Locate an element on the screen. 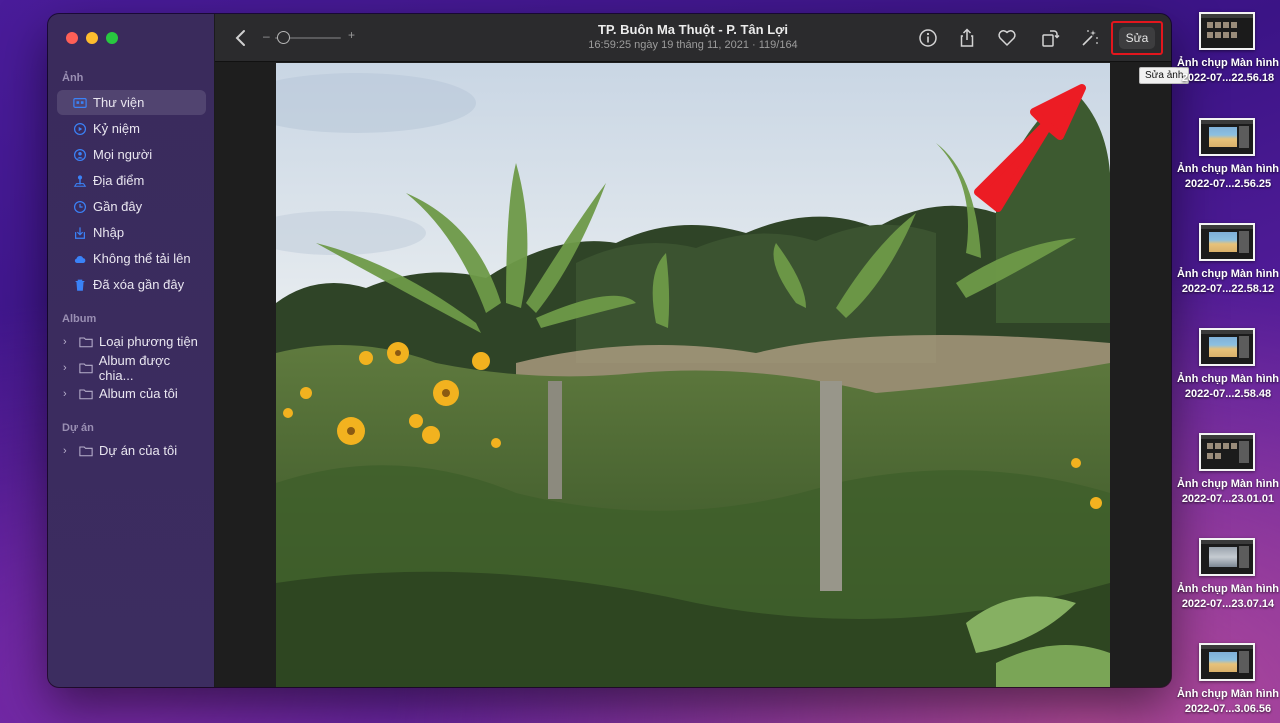  places-icon is located at coordinates (80, 181).